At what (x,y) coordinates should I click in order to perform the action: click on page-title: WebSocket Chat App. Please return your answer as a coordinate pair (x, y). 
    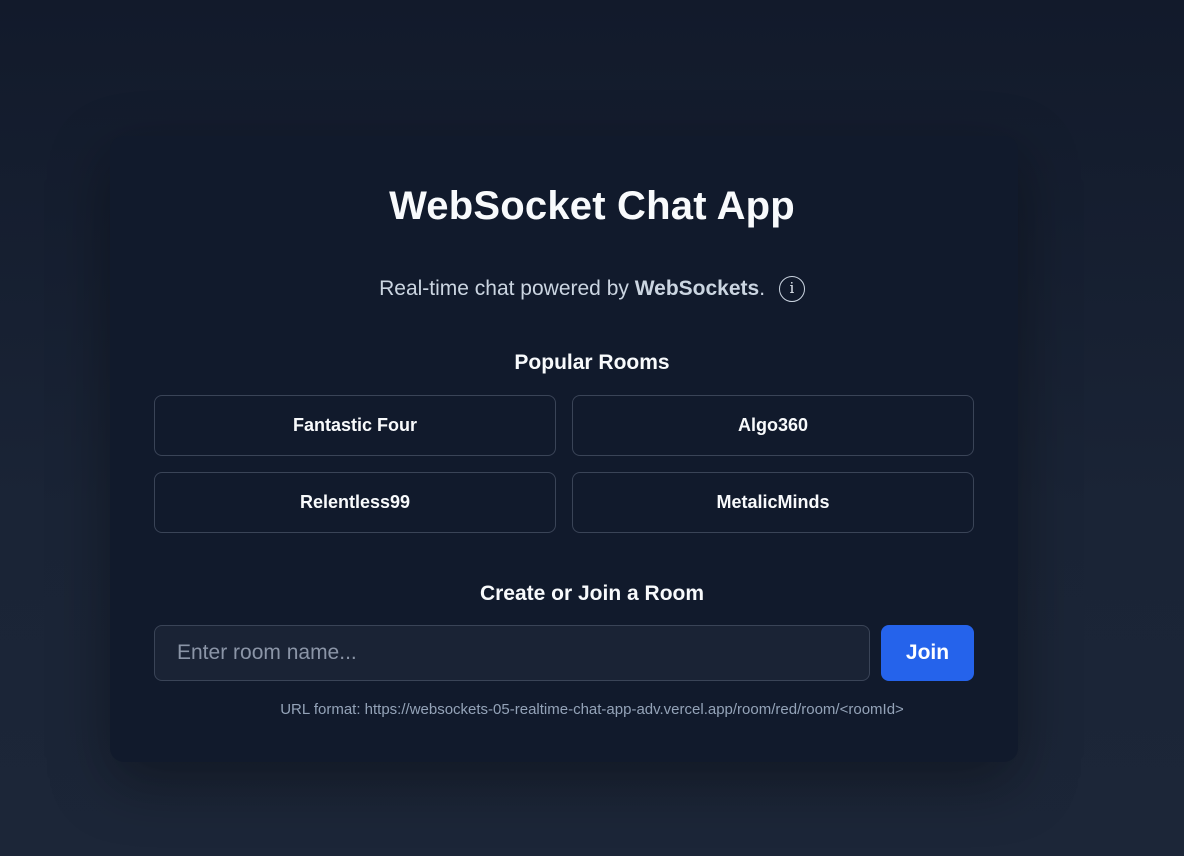
    Looking at the image, I should click on (592, 206).